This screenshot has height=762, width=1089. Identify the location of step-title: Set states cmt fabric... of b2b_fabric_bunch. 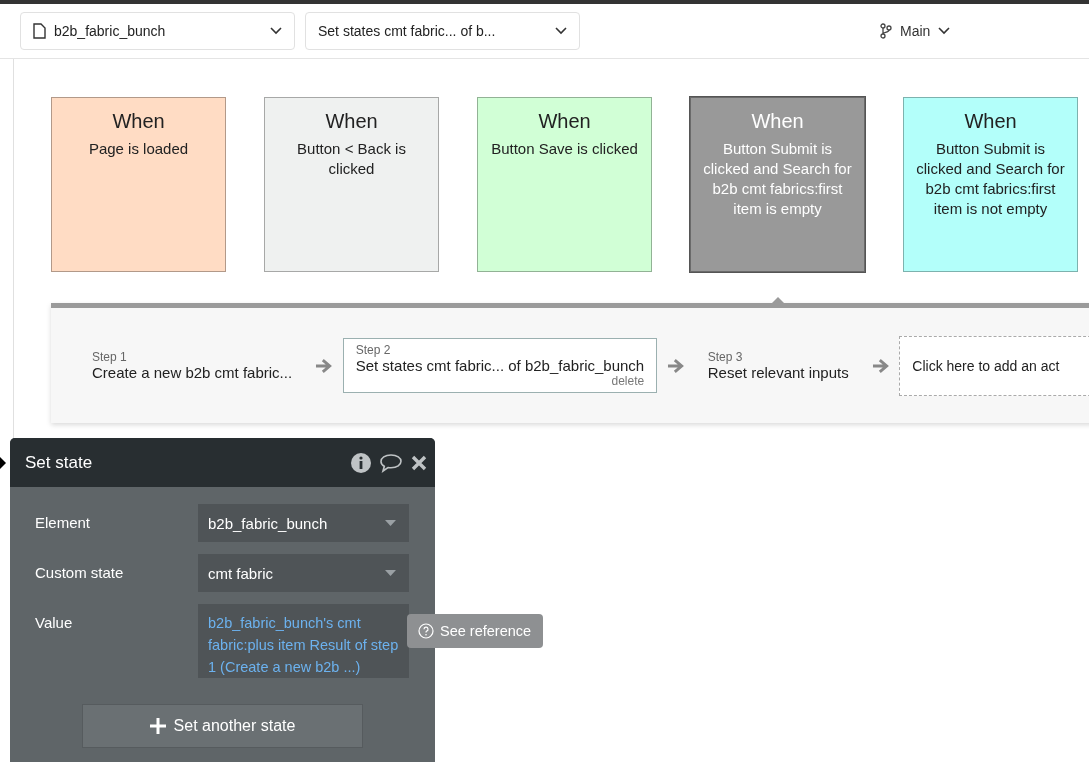
(500, 365).